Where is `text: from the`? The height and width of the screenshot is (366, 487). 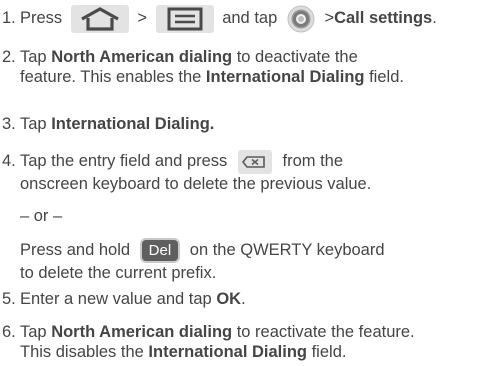
text: from the is located at coordinates (313, 161).